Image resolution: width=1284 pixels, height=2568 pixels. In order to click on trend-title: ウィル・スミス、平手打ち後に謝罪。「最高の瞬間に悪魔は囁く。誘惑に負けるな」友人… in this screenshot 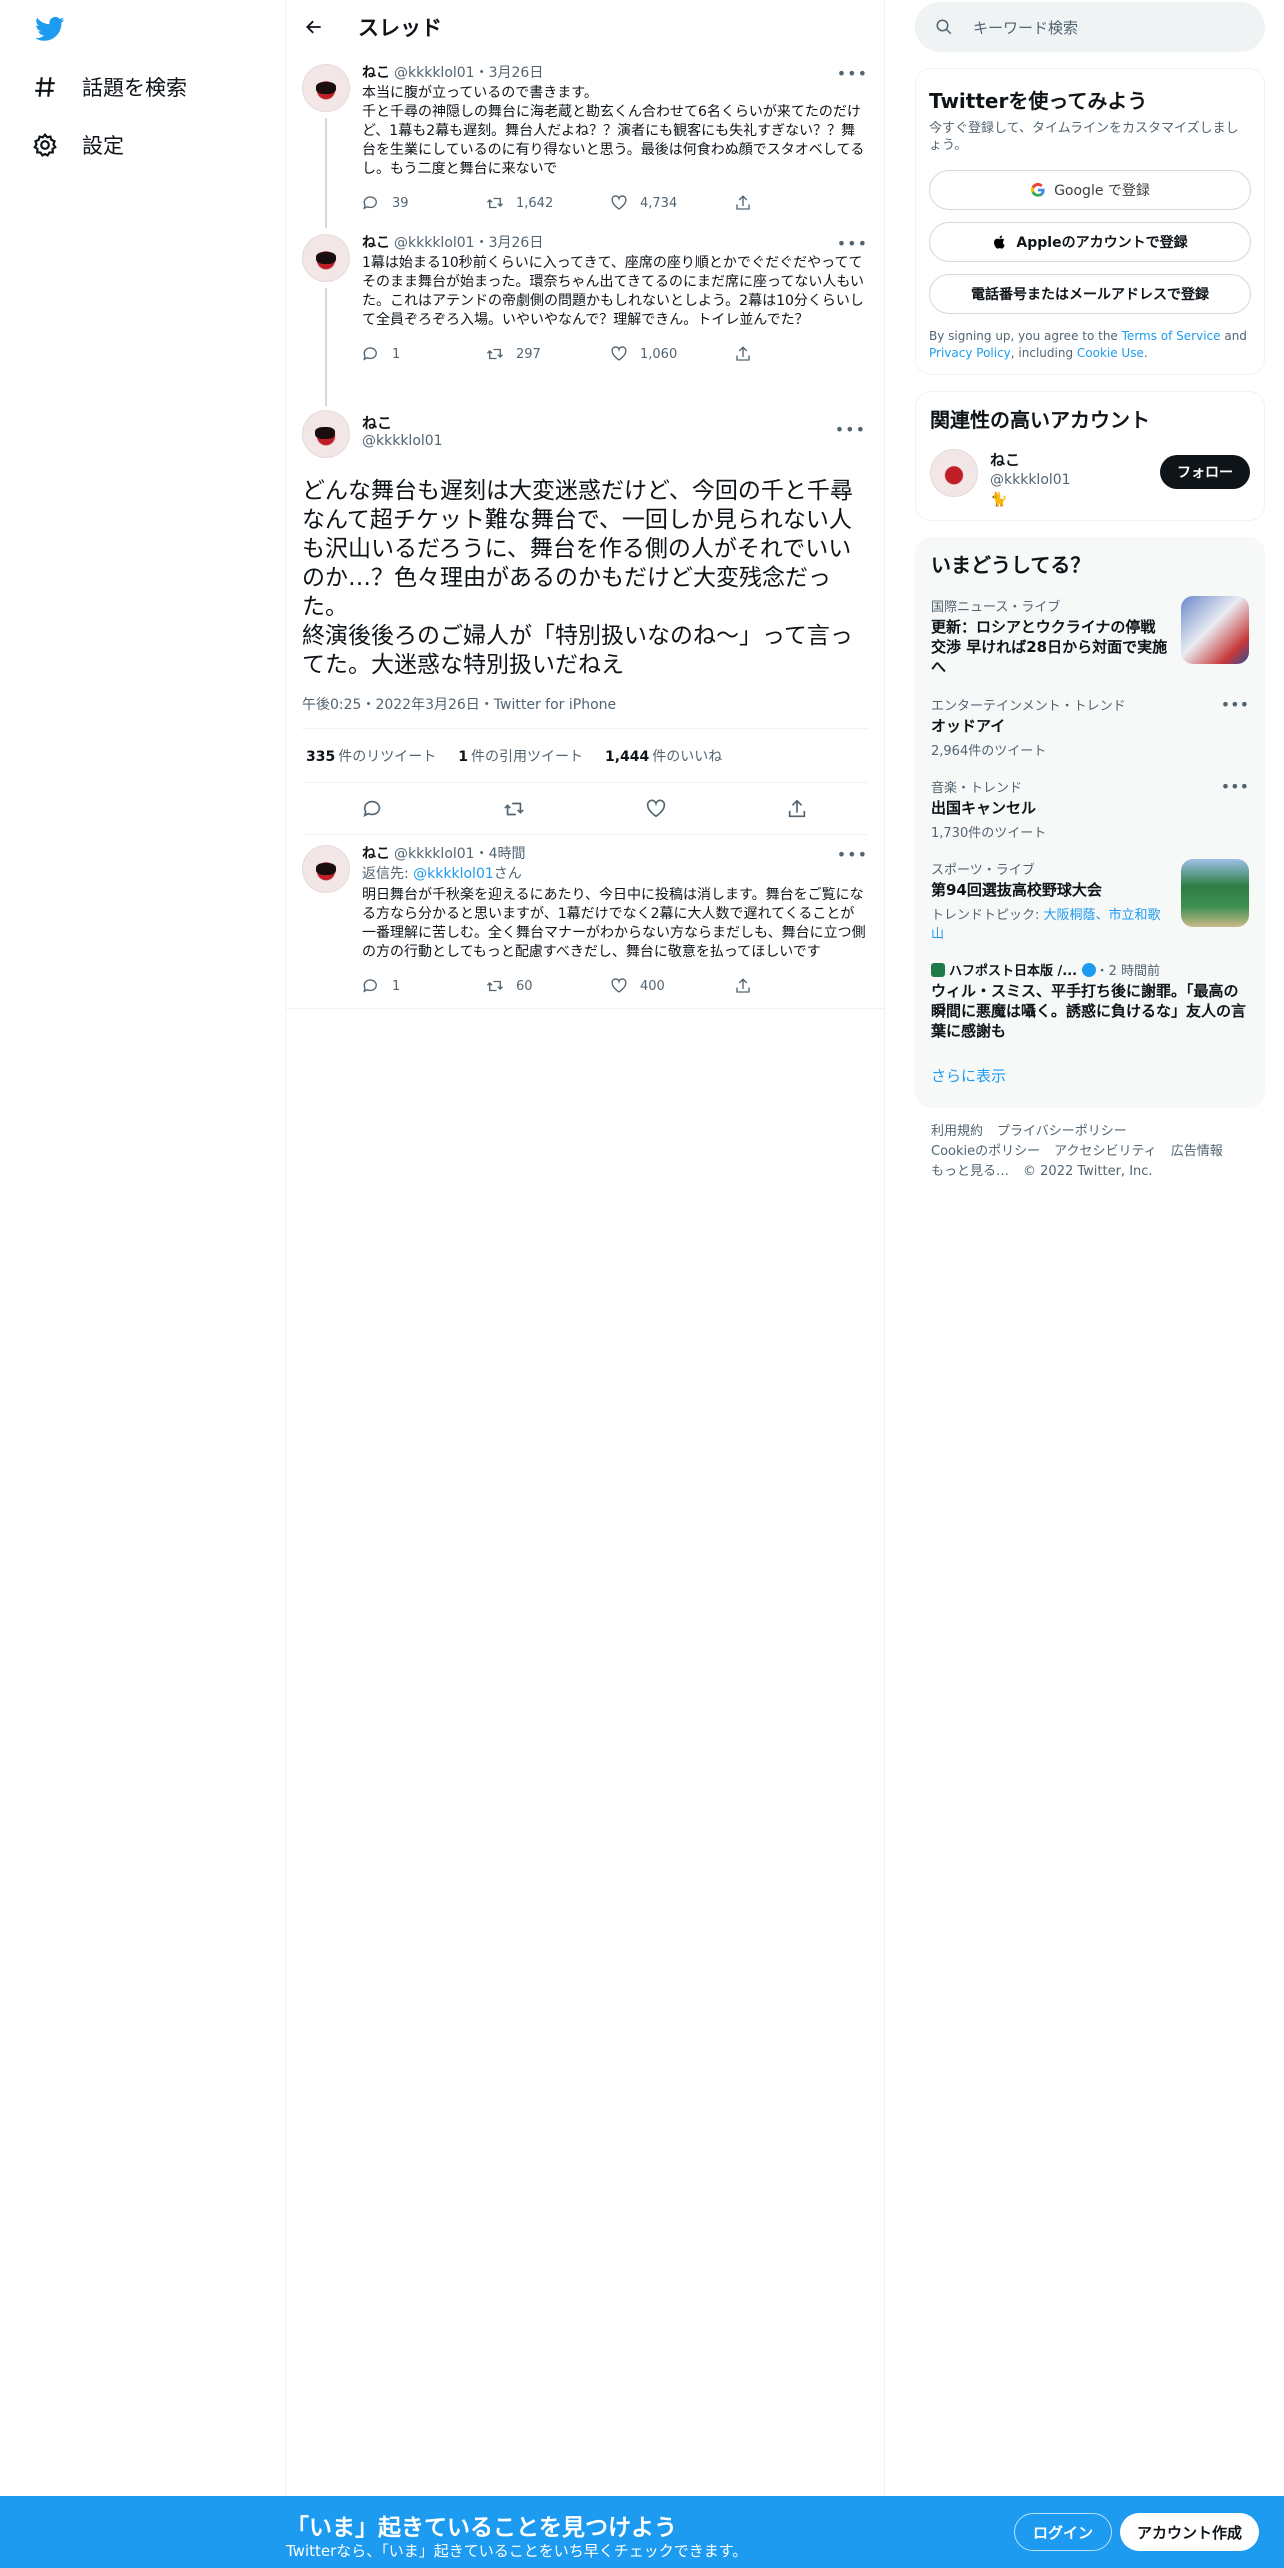, I will do `click(1089, 1011)`.